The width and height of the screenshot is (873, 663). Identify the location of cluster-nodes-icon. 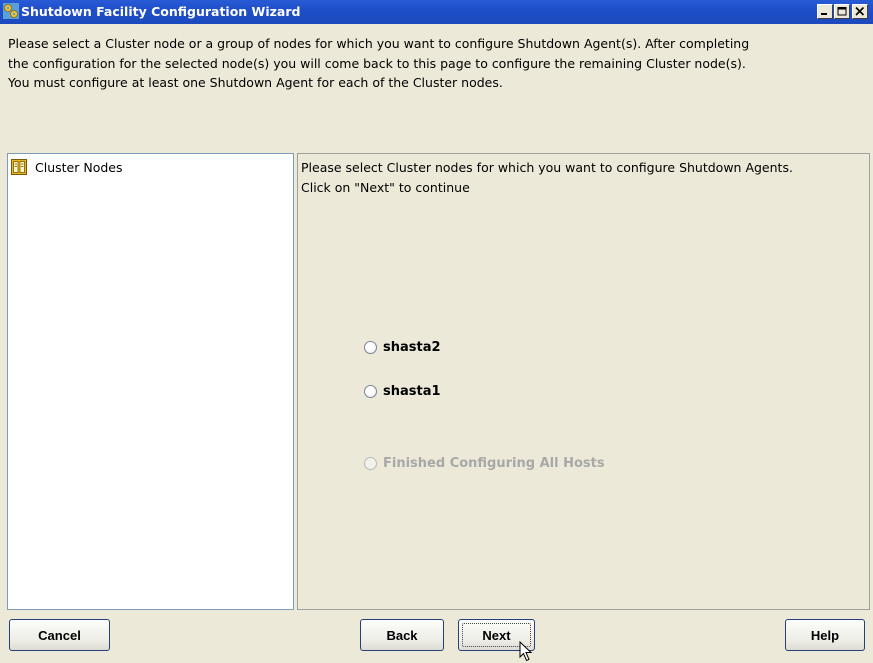
(19, 167).